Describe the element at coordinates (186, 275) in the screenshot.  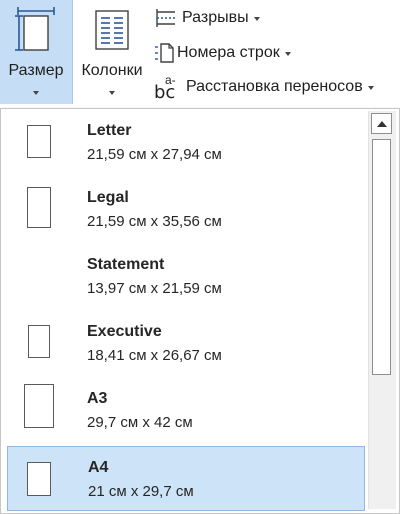
I see `size-option-statement: Statement 13,97 см x 21,59 см` at that location.